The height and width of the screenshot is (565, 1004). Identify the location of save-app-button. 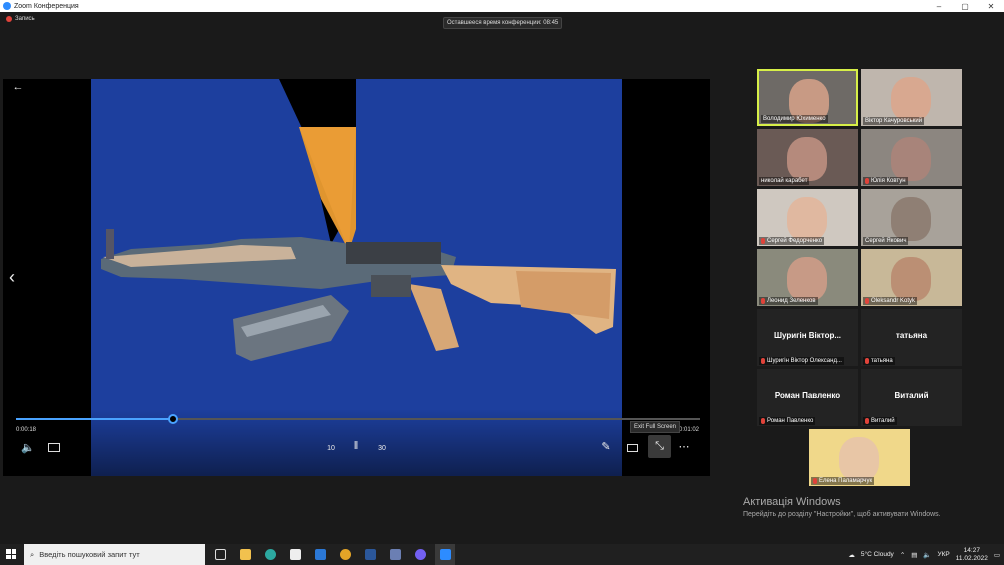
(395, 554).